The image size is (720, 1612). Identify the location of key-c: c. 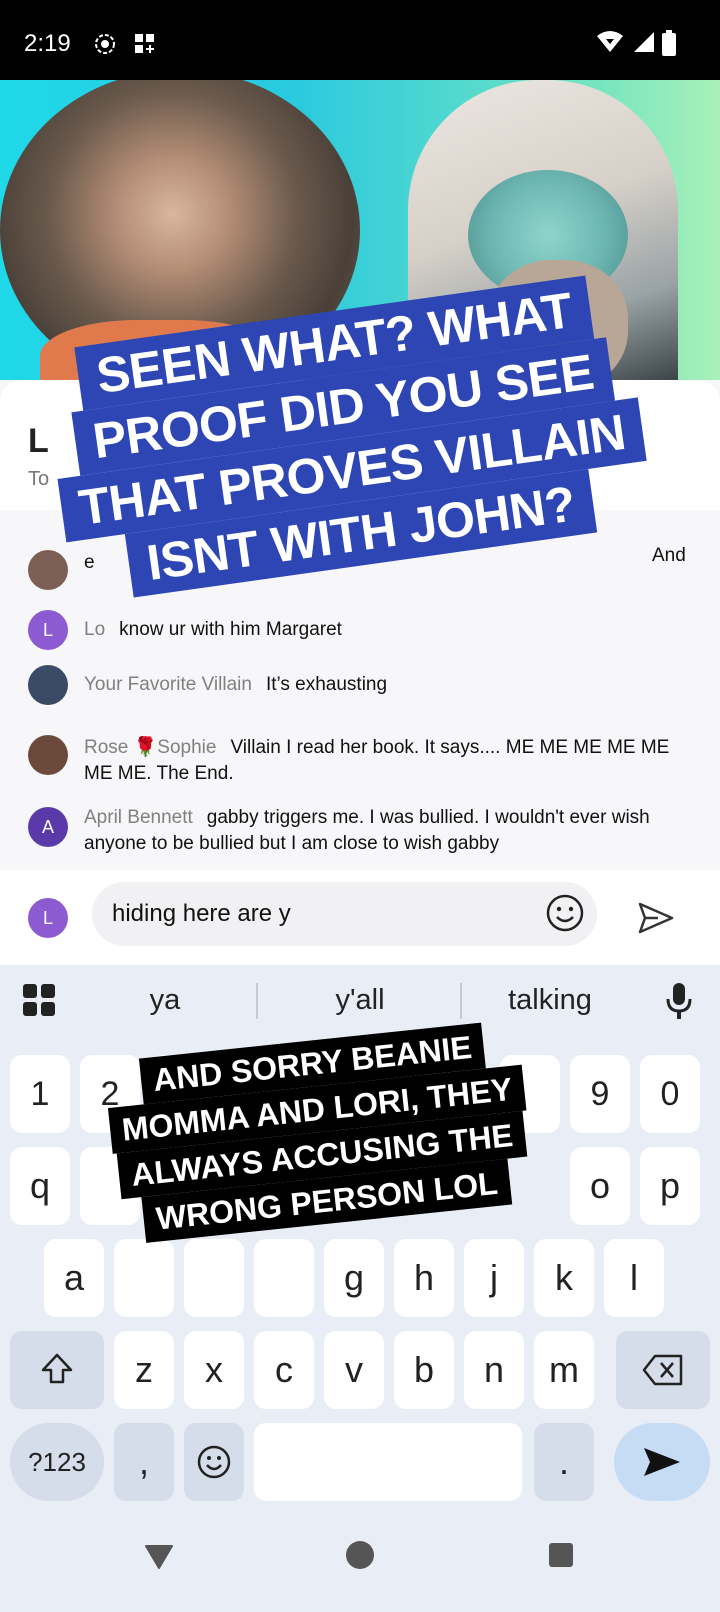
(284, 1370).